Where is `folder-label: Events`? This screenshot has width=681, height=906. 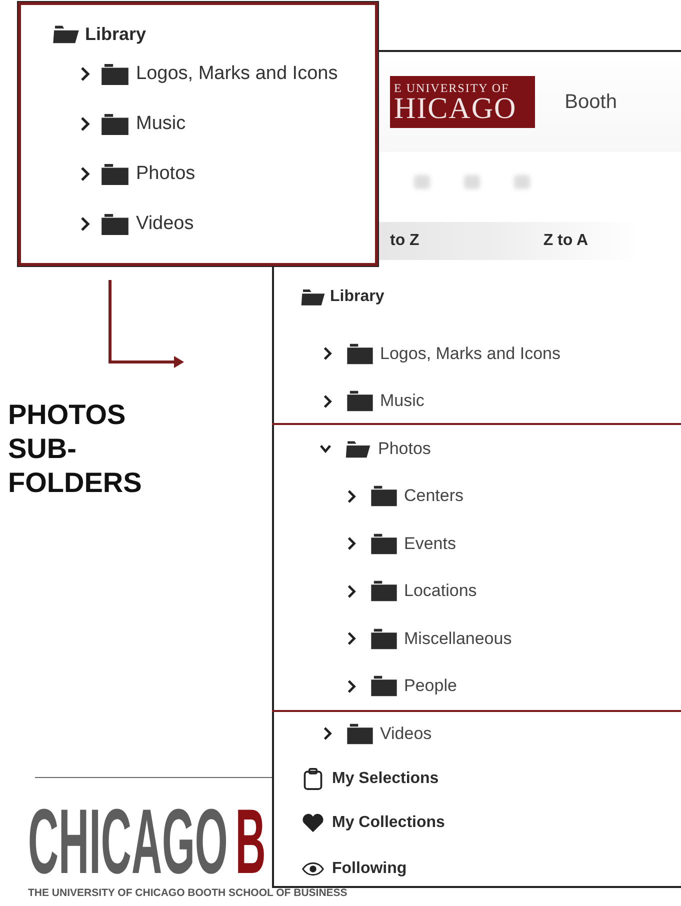
folder-label: Events is located at coordinates (430, 544).